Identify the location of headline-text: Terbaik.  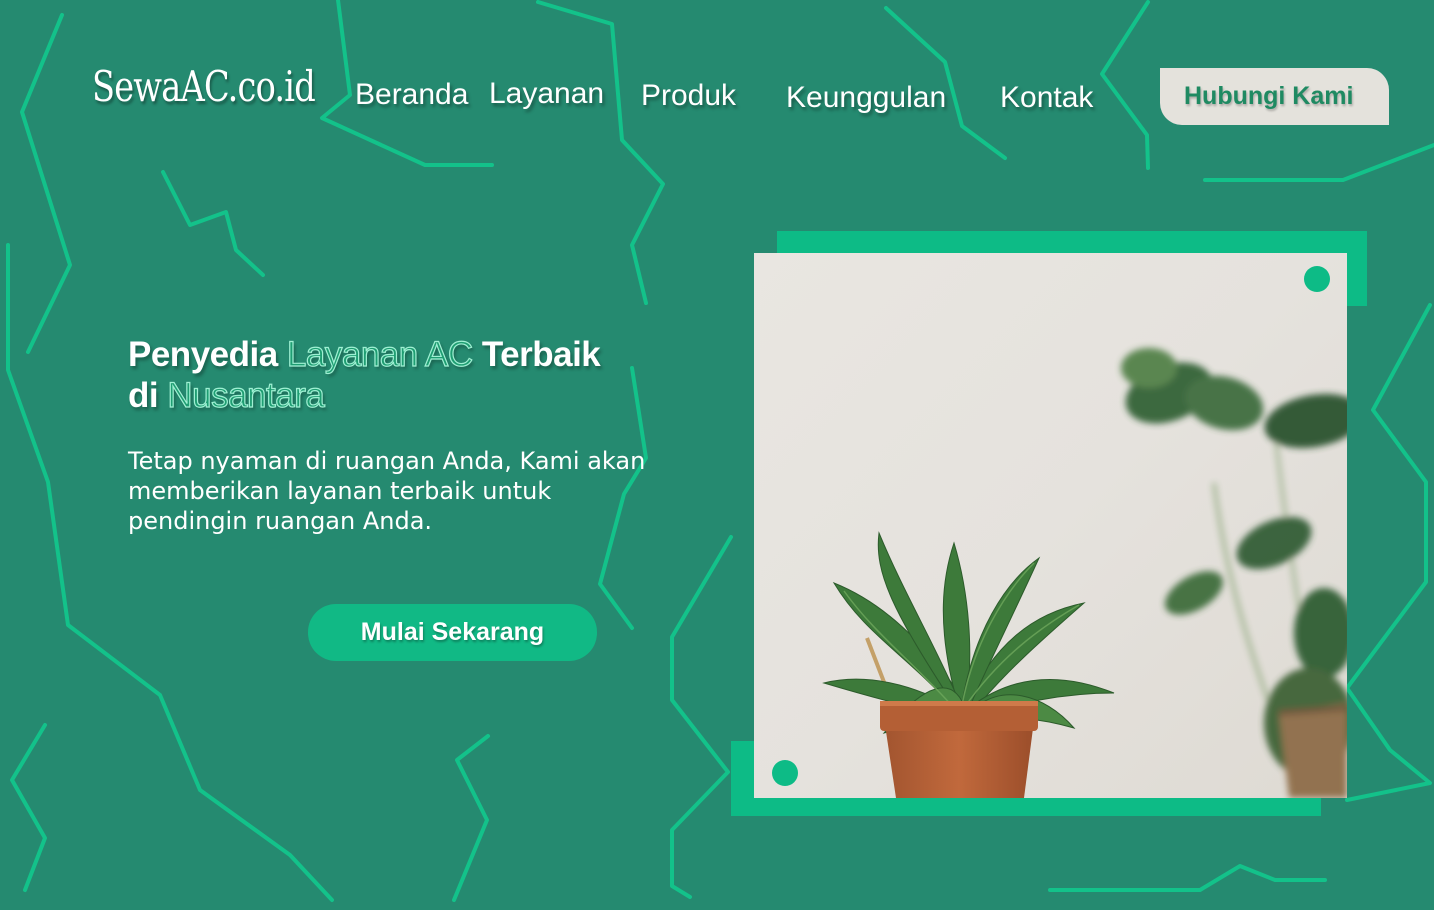
(536, 354).